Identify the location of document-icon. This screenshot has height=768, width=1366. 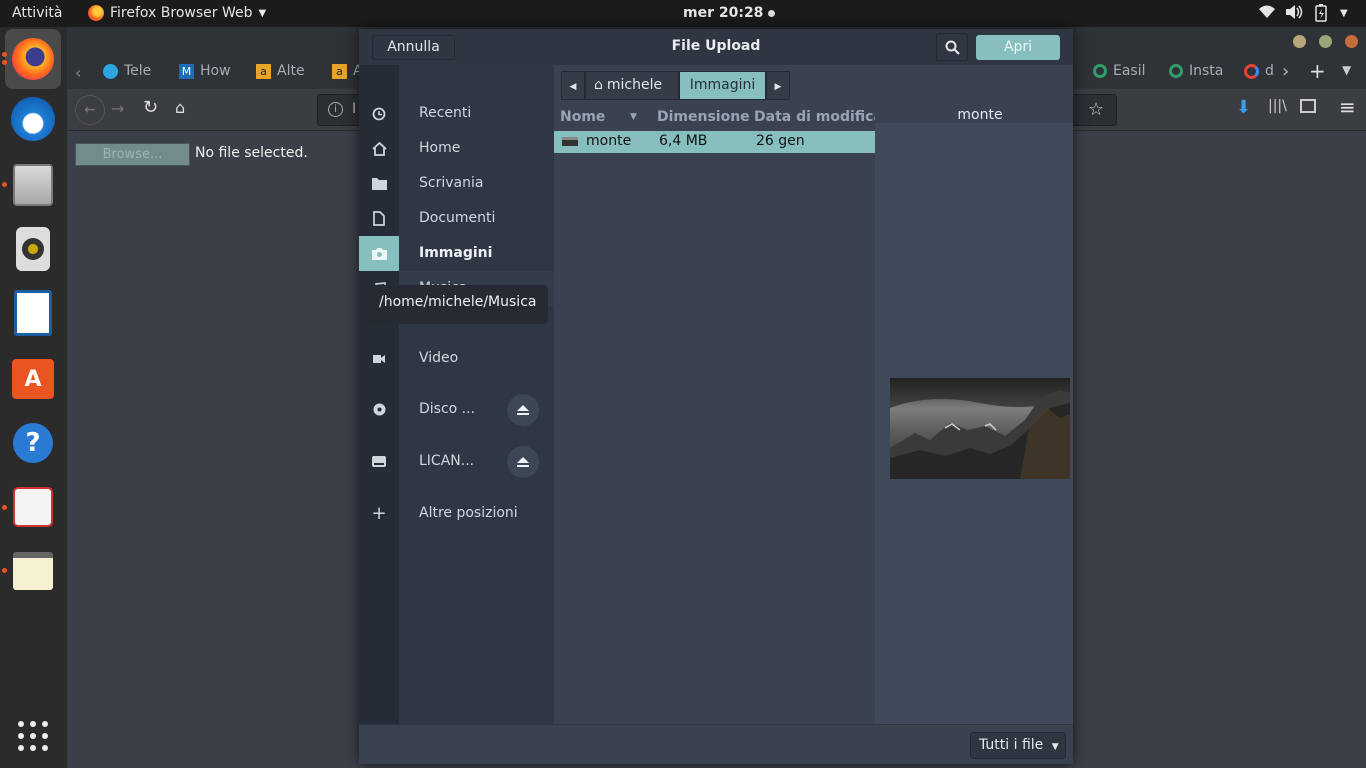
(379, 218).